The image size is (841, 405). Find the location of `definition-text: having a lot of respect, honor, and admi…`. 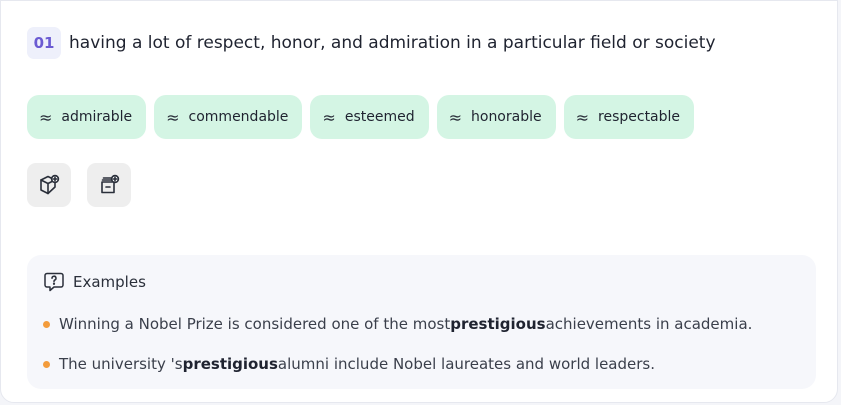

definition-text: having a lot of respect, honor, and admi… is located at coordinates (392, 43).